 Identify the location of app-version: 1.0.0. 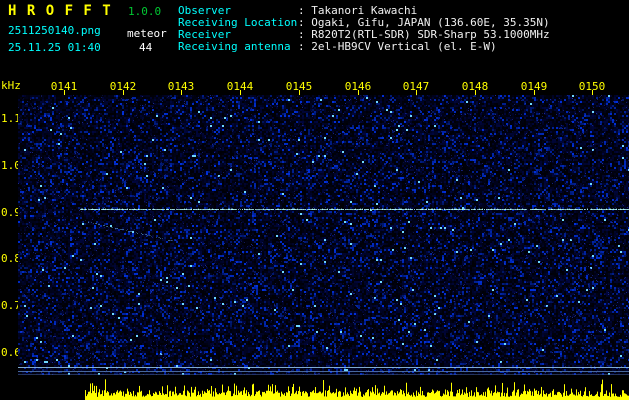
(145, 11).